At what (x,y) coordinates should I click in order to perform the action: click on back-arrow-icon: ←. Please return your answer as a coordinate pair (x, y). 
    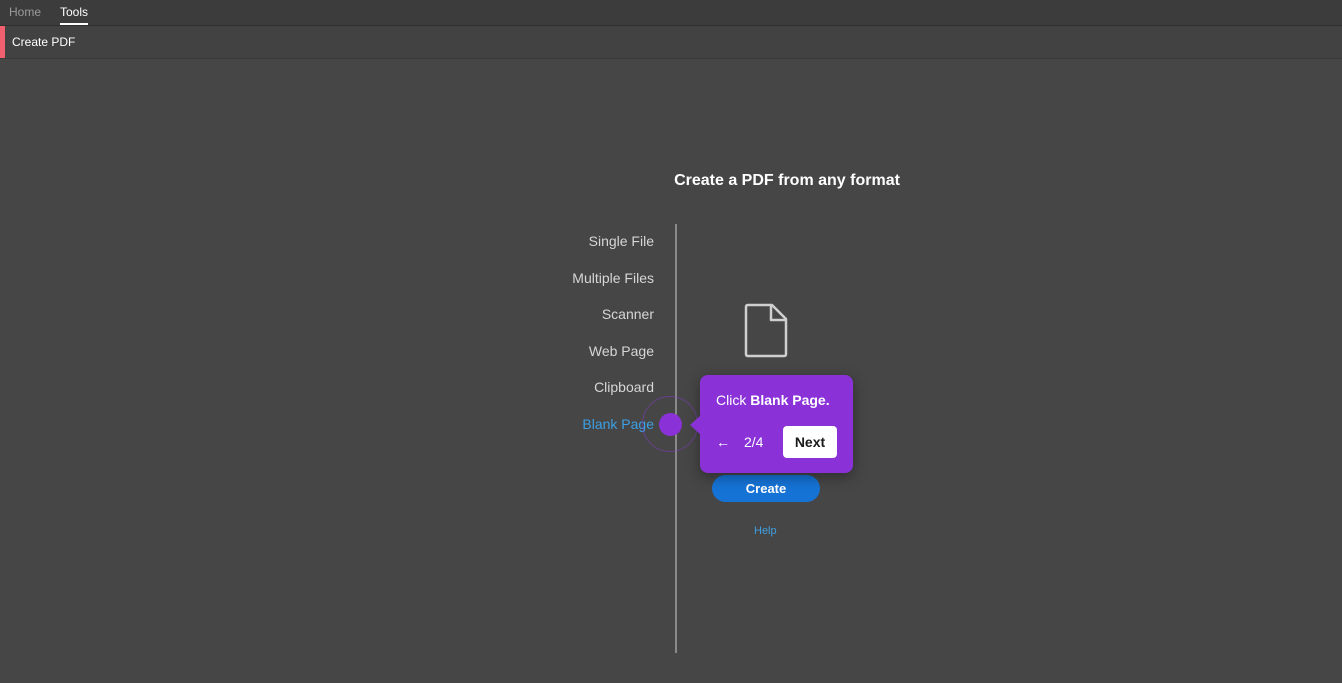
    Looking at the image, I should click on (723, 442).